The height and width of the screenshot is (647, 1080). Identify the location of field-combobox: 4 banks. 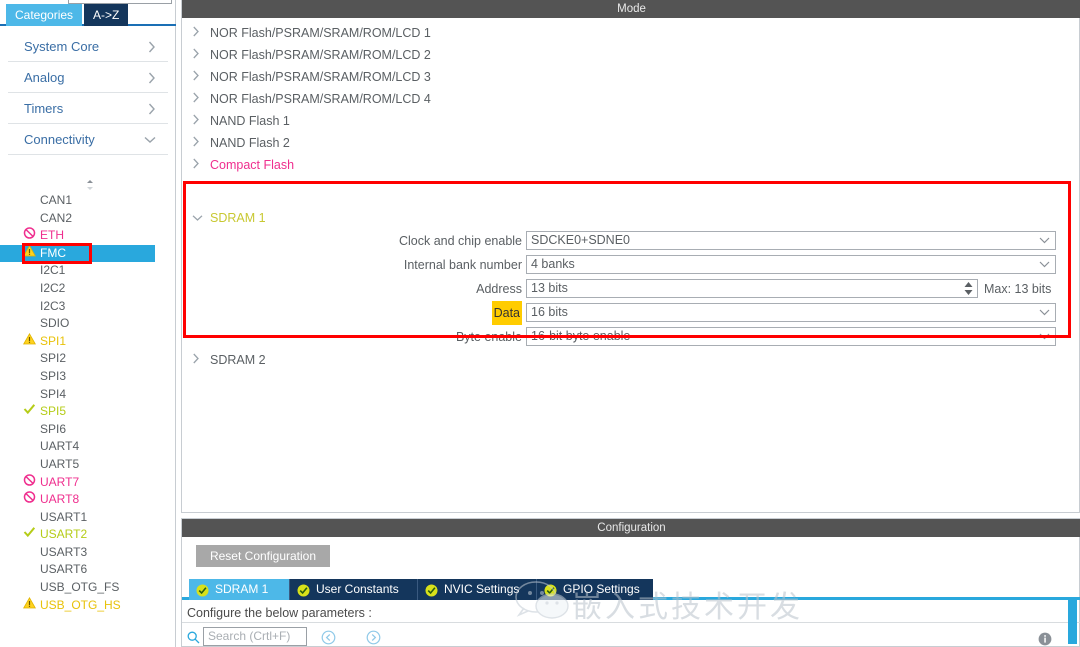
(791, 264).